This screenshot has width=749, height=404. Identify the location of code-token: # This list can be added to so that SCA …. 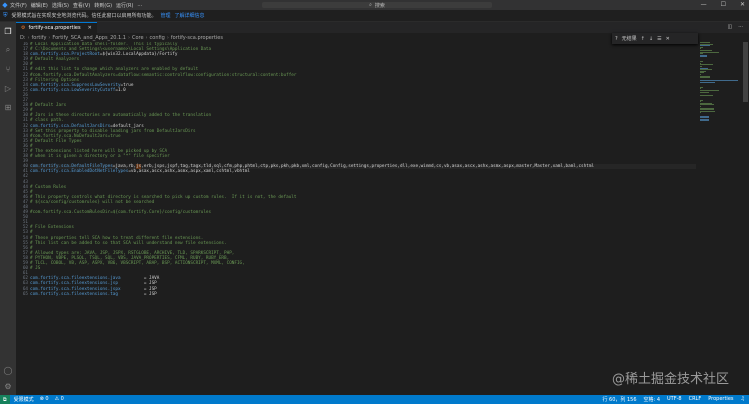
(128, 243).